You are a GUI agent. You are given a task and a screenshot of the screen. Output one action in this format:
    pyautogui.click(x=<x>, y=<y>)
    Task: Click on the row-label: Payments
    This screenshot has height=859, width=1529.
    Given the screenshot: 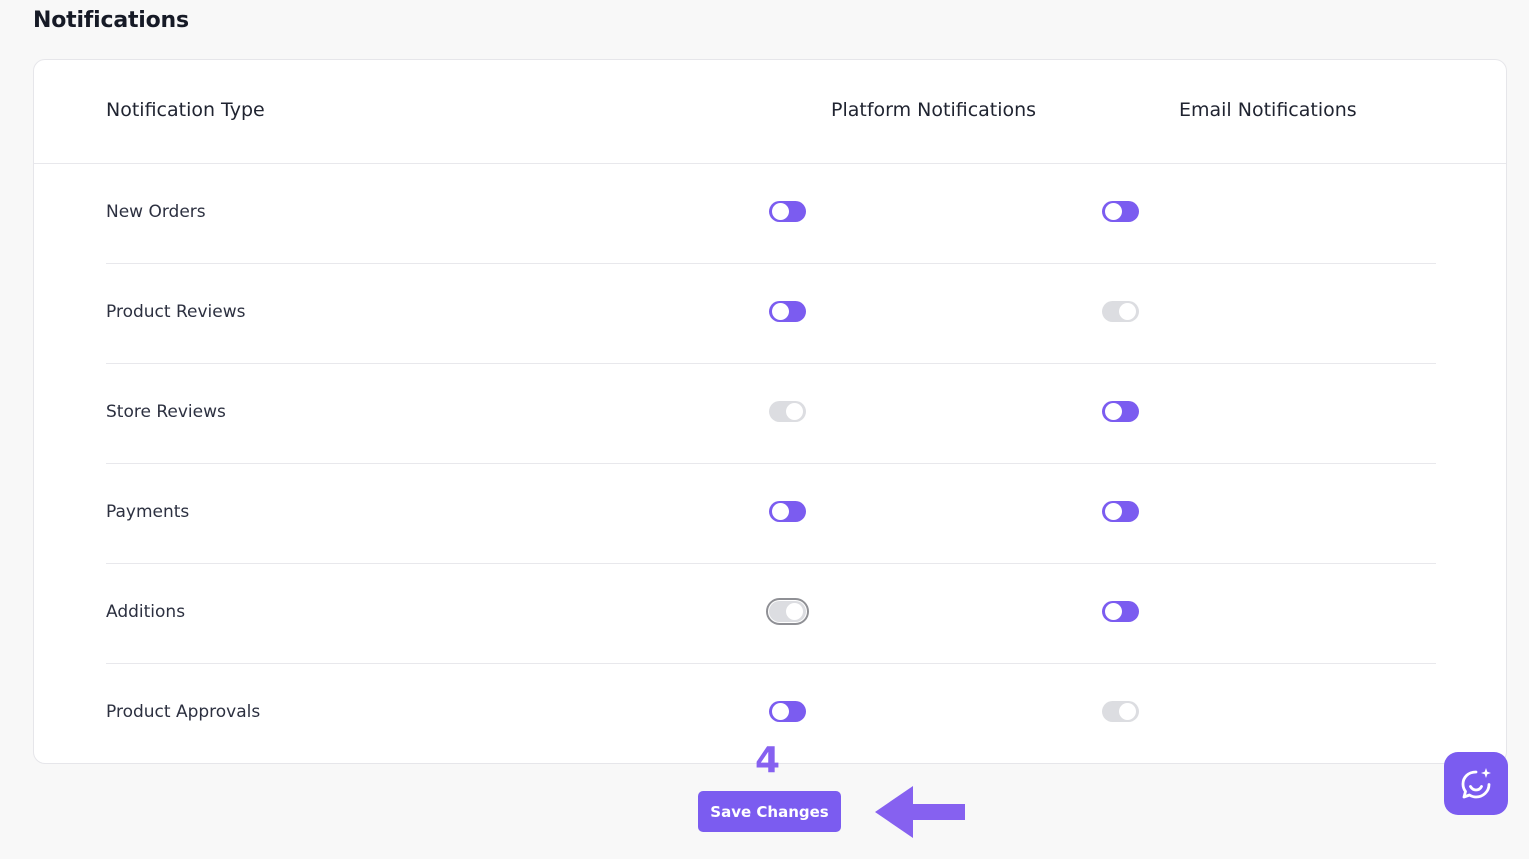 What is the action you would take?
    pyautogui.click(x=148, y=512)
    